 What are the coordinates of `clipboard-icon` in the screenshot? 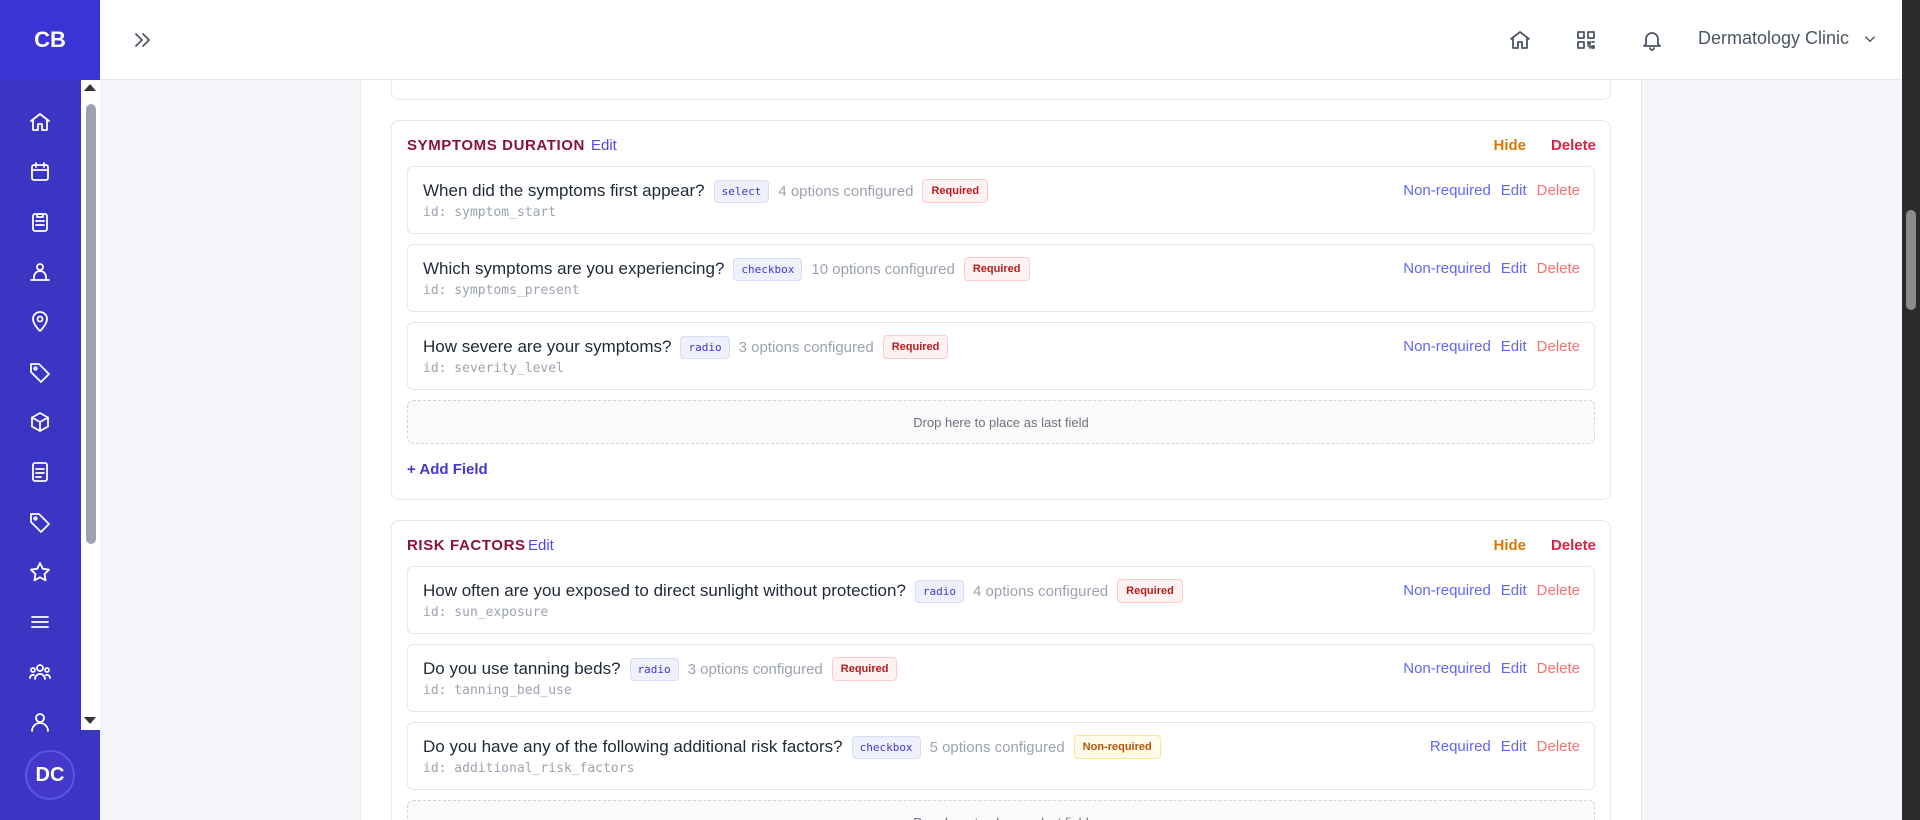 It's located at (40, 222).